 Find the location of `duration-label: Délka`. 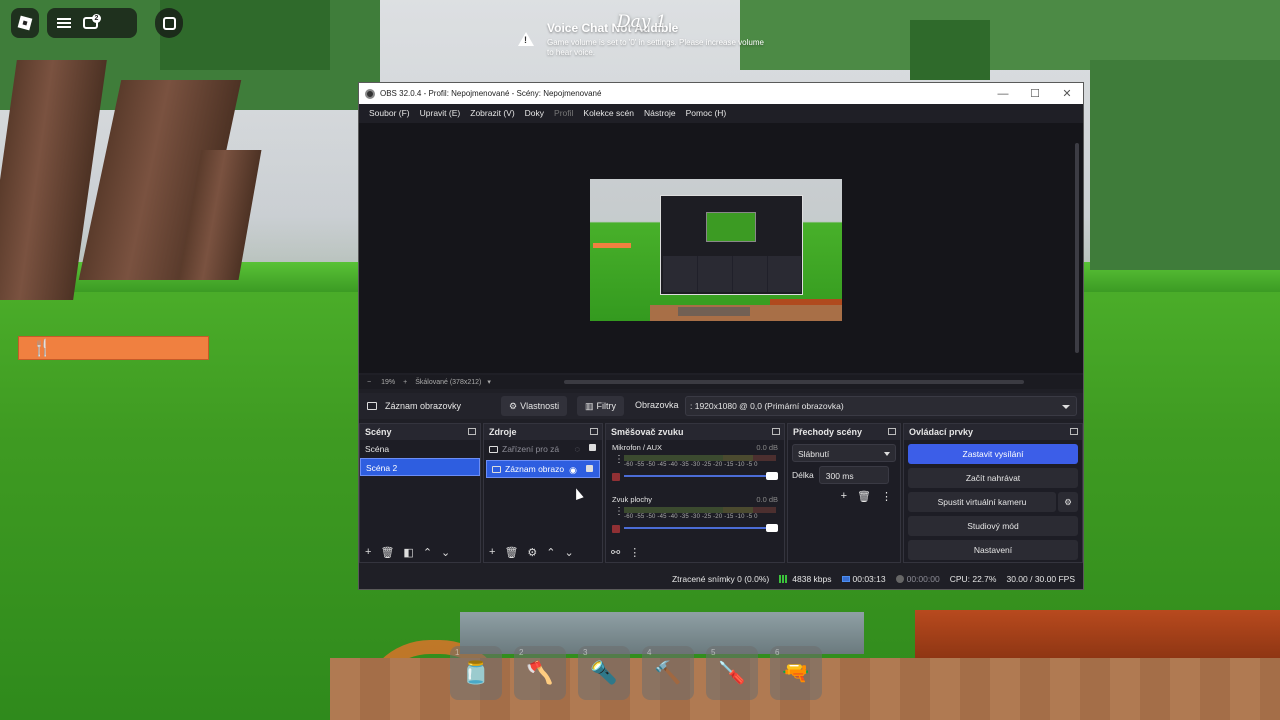

duration-label: Délka is located at coordinates (803, 475).